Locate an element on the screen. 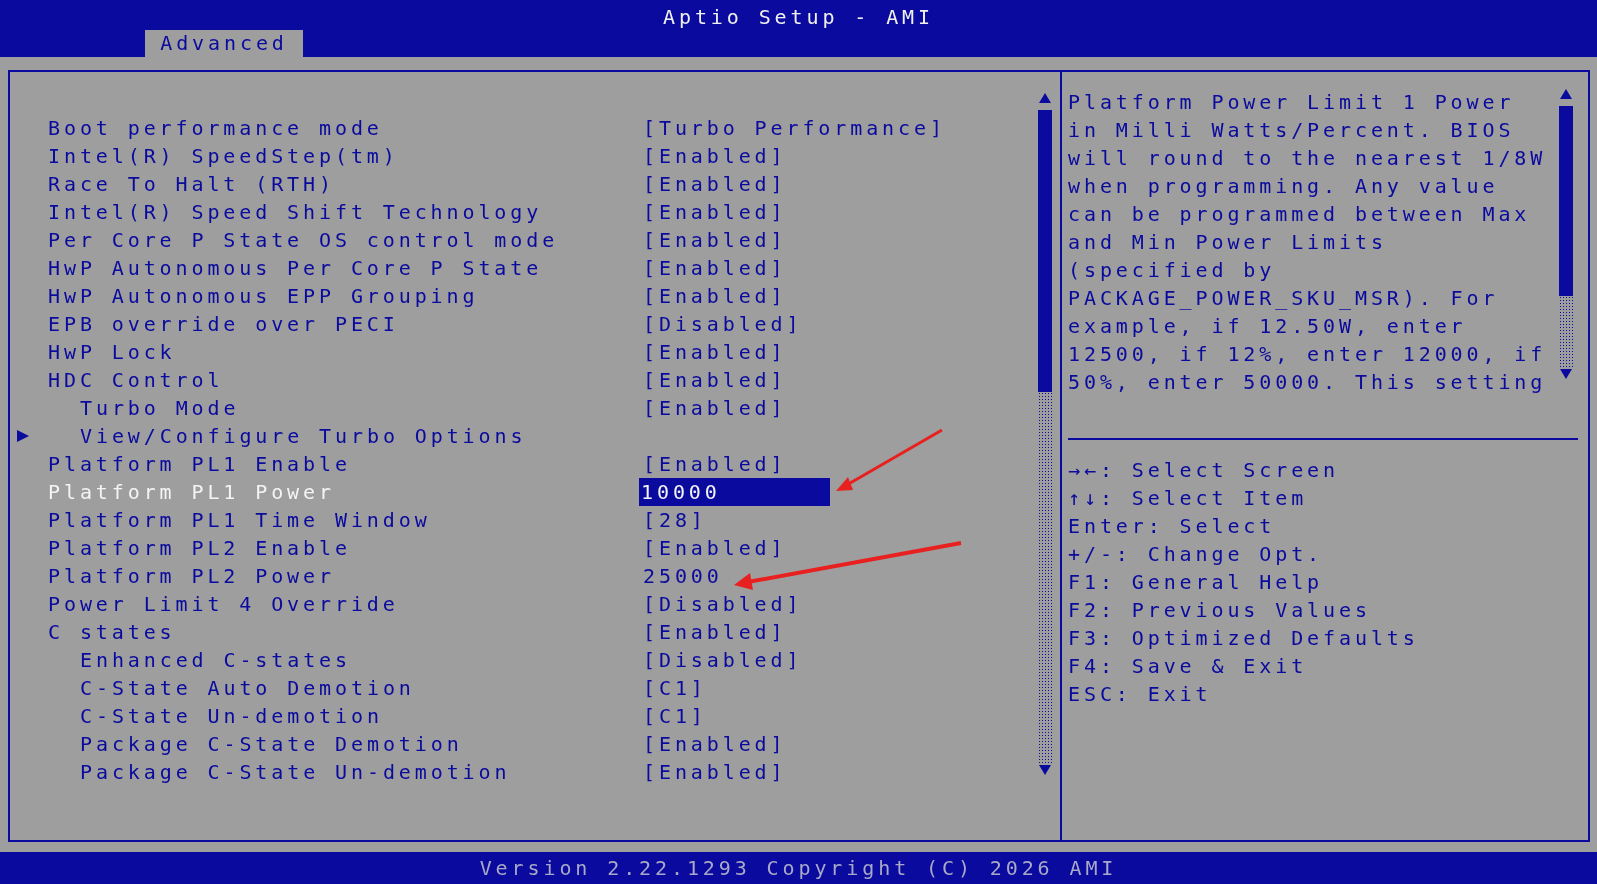 This screenshot has width=1597, height=884. setting-label: Boot performance mode is located at coordinates (215, 128).